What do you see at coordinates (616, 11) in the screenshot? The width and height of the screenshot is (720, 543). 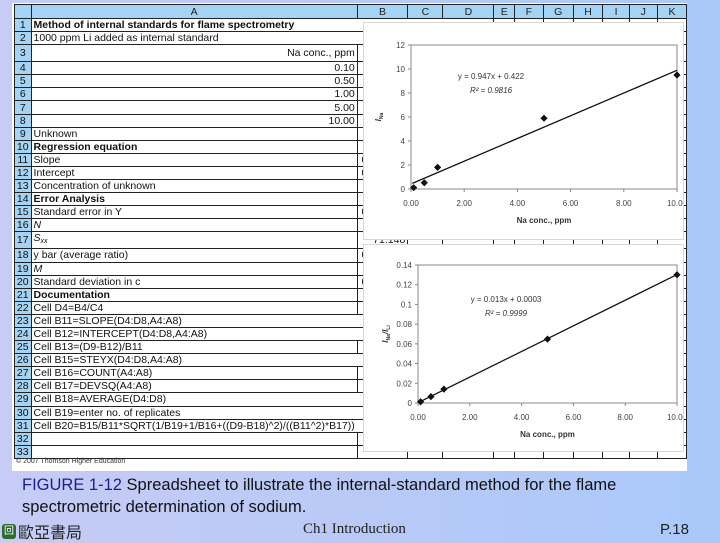 I see `column-header-i: I` at bounding box center [616, 11].